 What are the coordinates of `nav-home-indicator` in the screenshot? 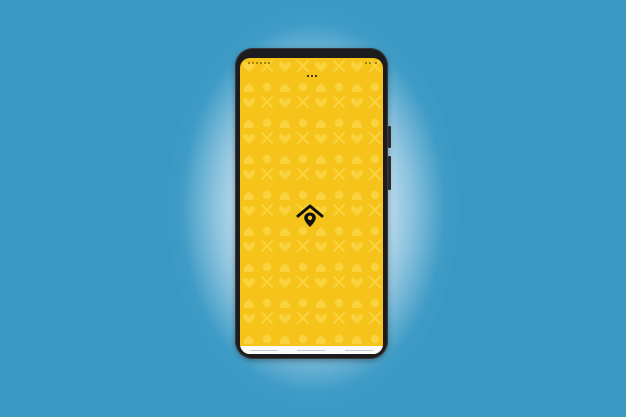 It's located at (311, 350).